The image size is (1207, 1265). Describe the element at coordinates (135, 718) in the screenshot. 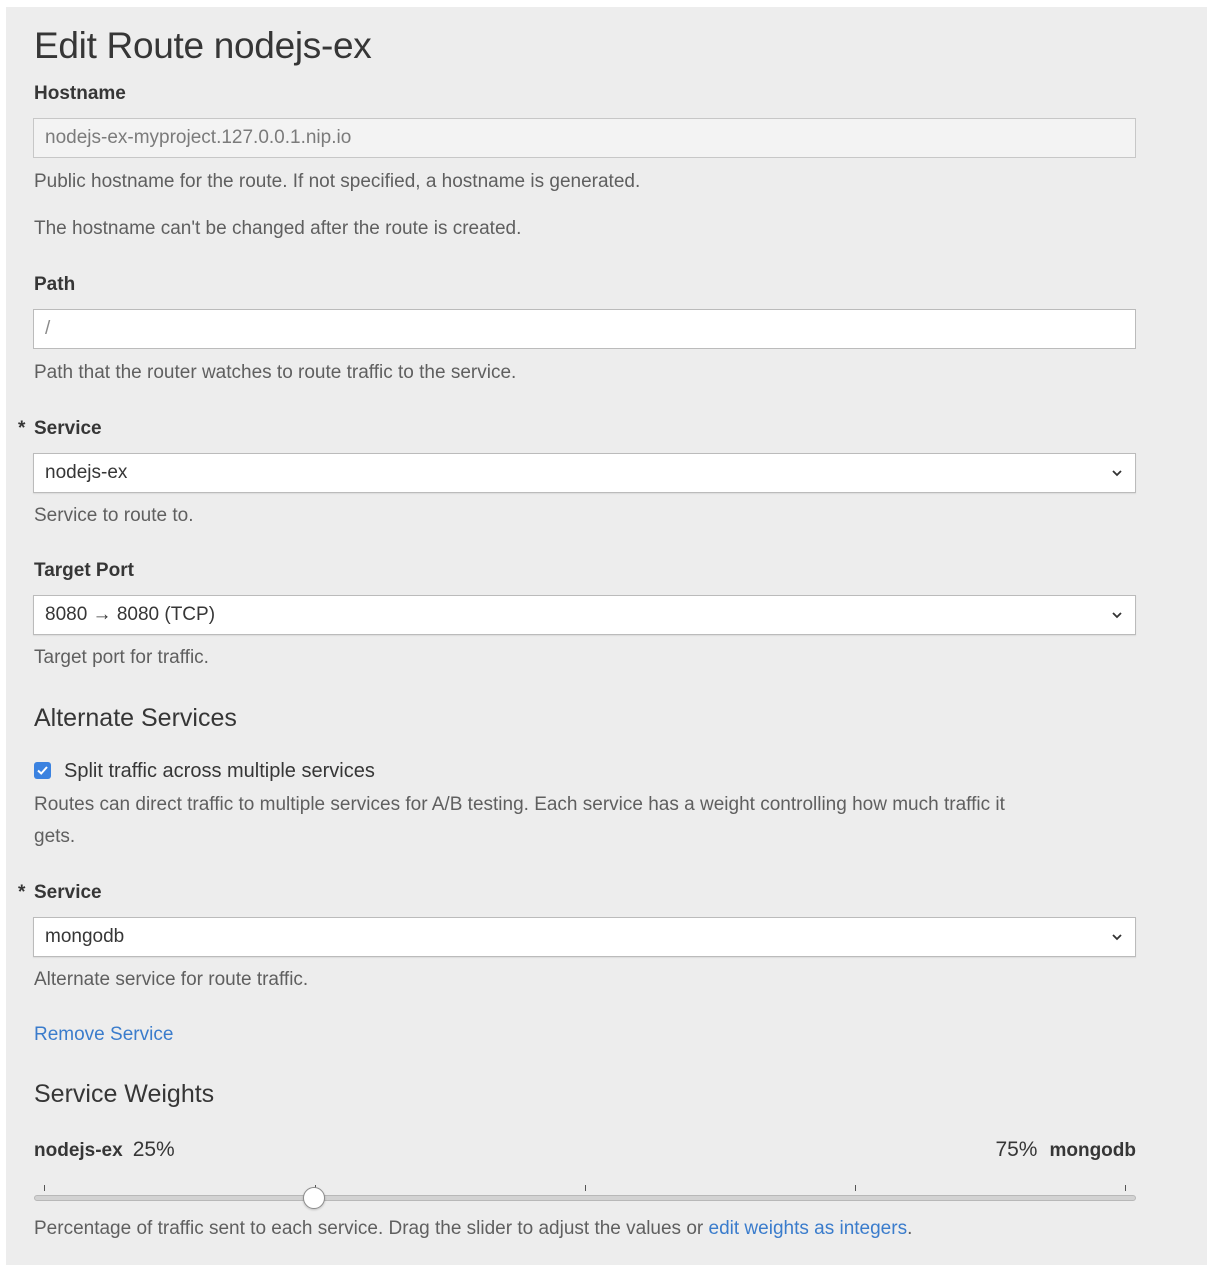

I see `alternate-services-heading: Alternate Services` at that location.